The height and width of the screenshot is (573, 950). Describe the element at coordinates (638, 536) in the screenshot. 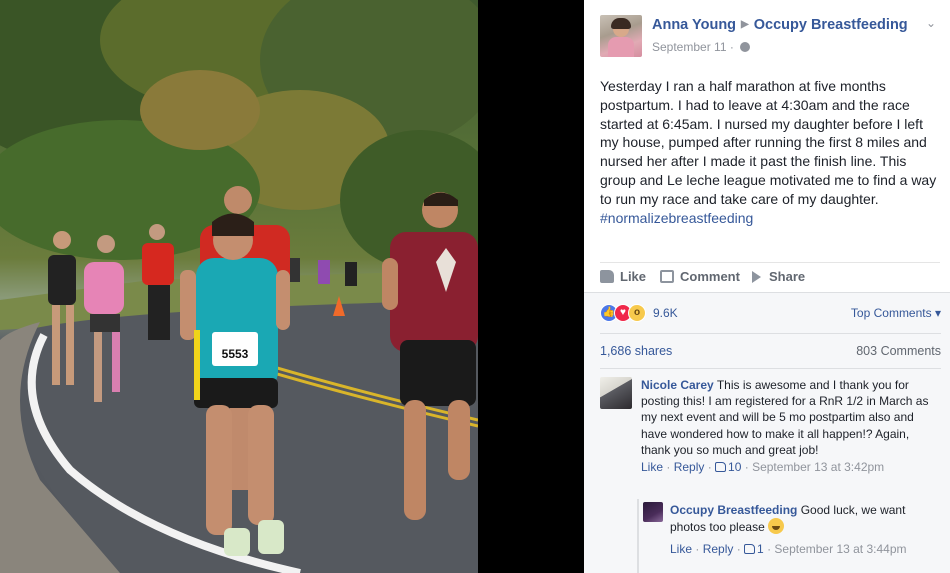

I see `reply-thread-line` at that location.